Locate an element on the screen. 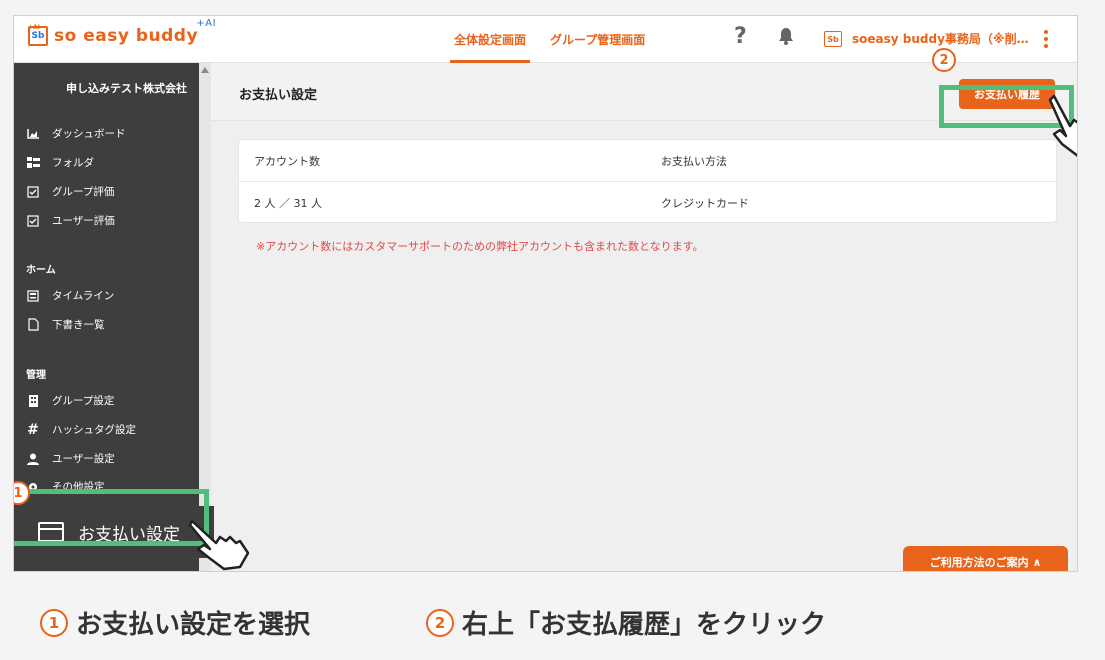 This screenshot has height=660, width=1105. payment-summary-card: アカウント数 お支払い方法 2 人 ／ 31 人 クレジットカード is located at coordinates (647, 181).